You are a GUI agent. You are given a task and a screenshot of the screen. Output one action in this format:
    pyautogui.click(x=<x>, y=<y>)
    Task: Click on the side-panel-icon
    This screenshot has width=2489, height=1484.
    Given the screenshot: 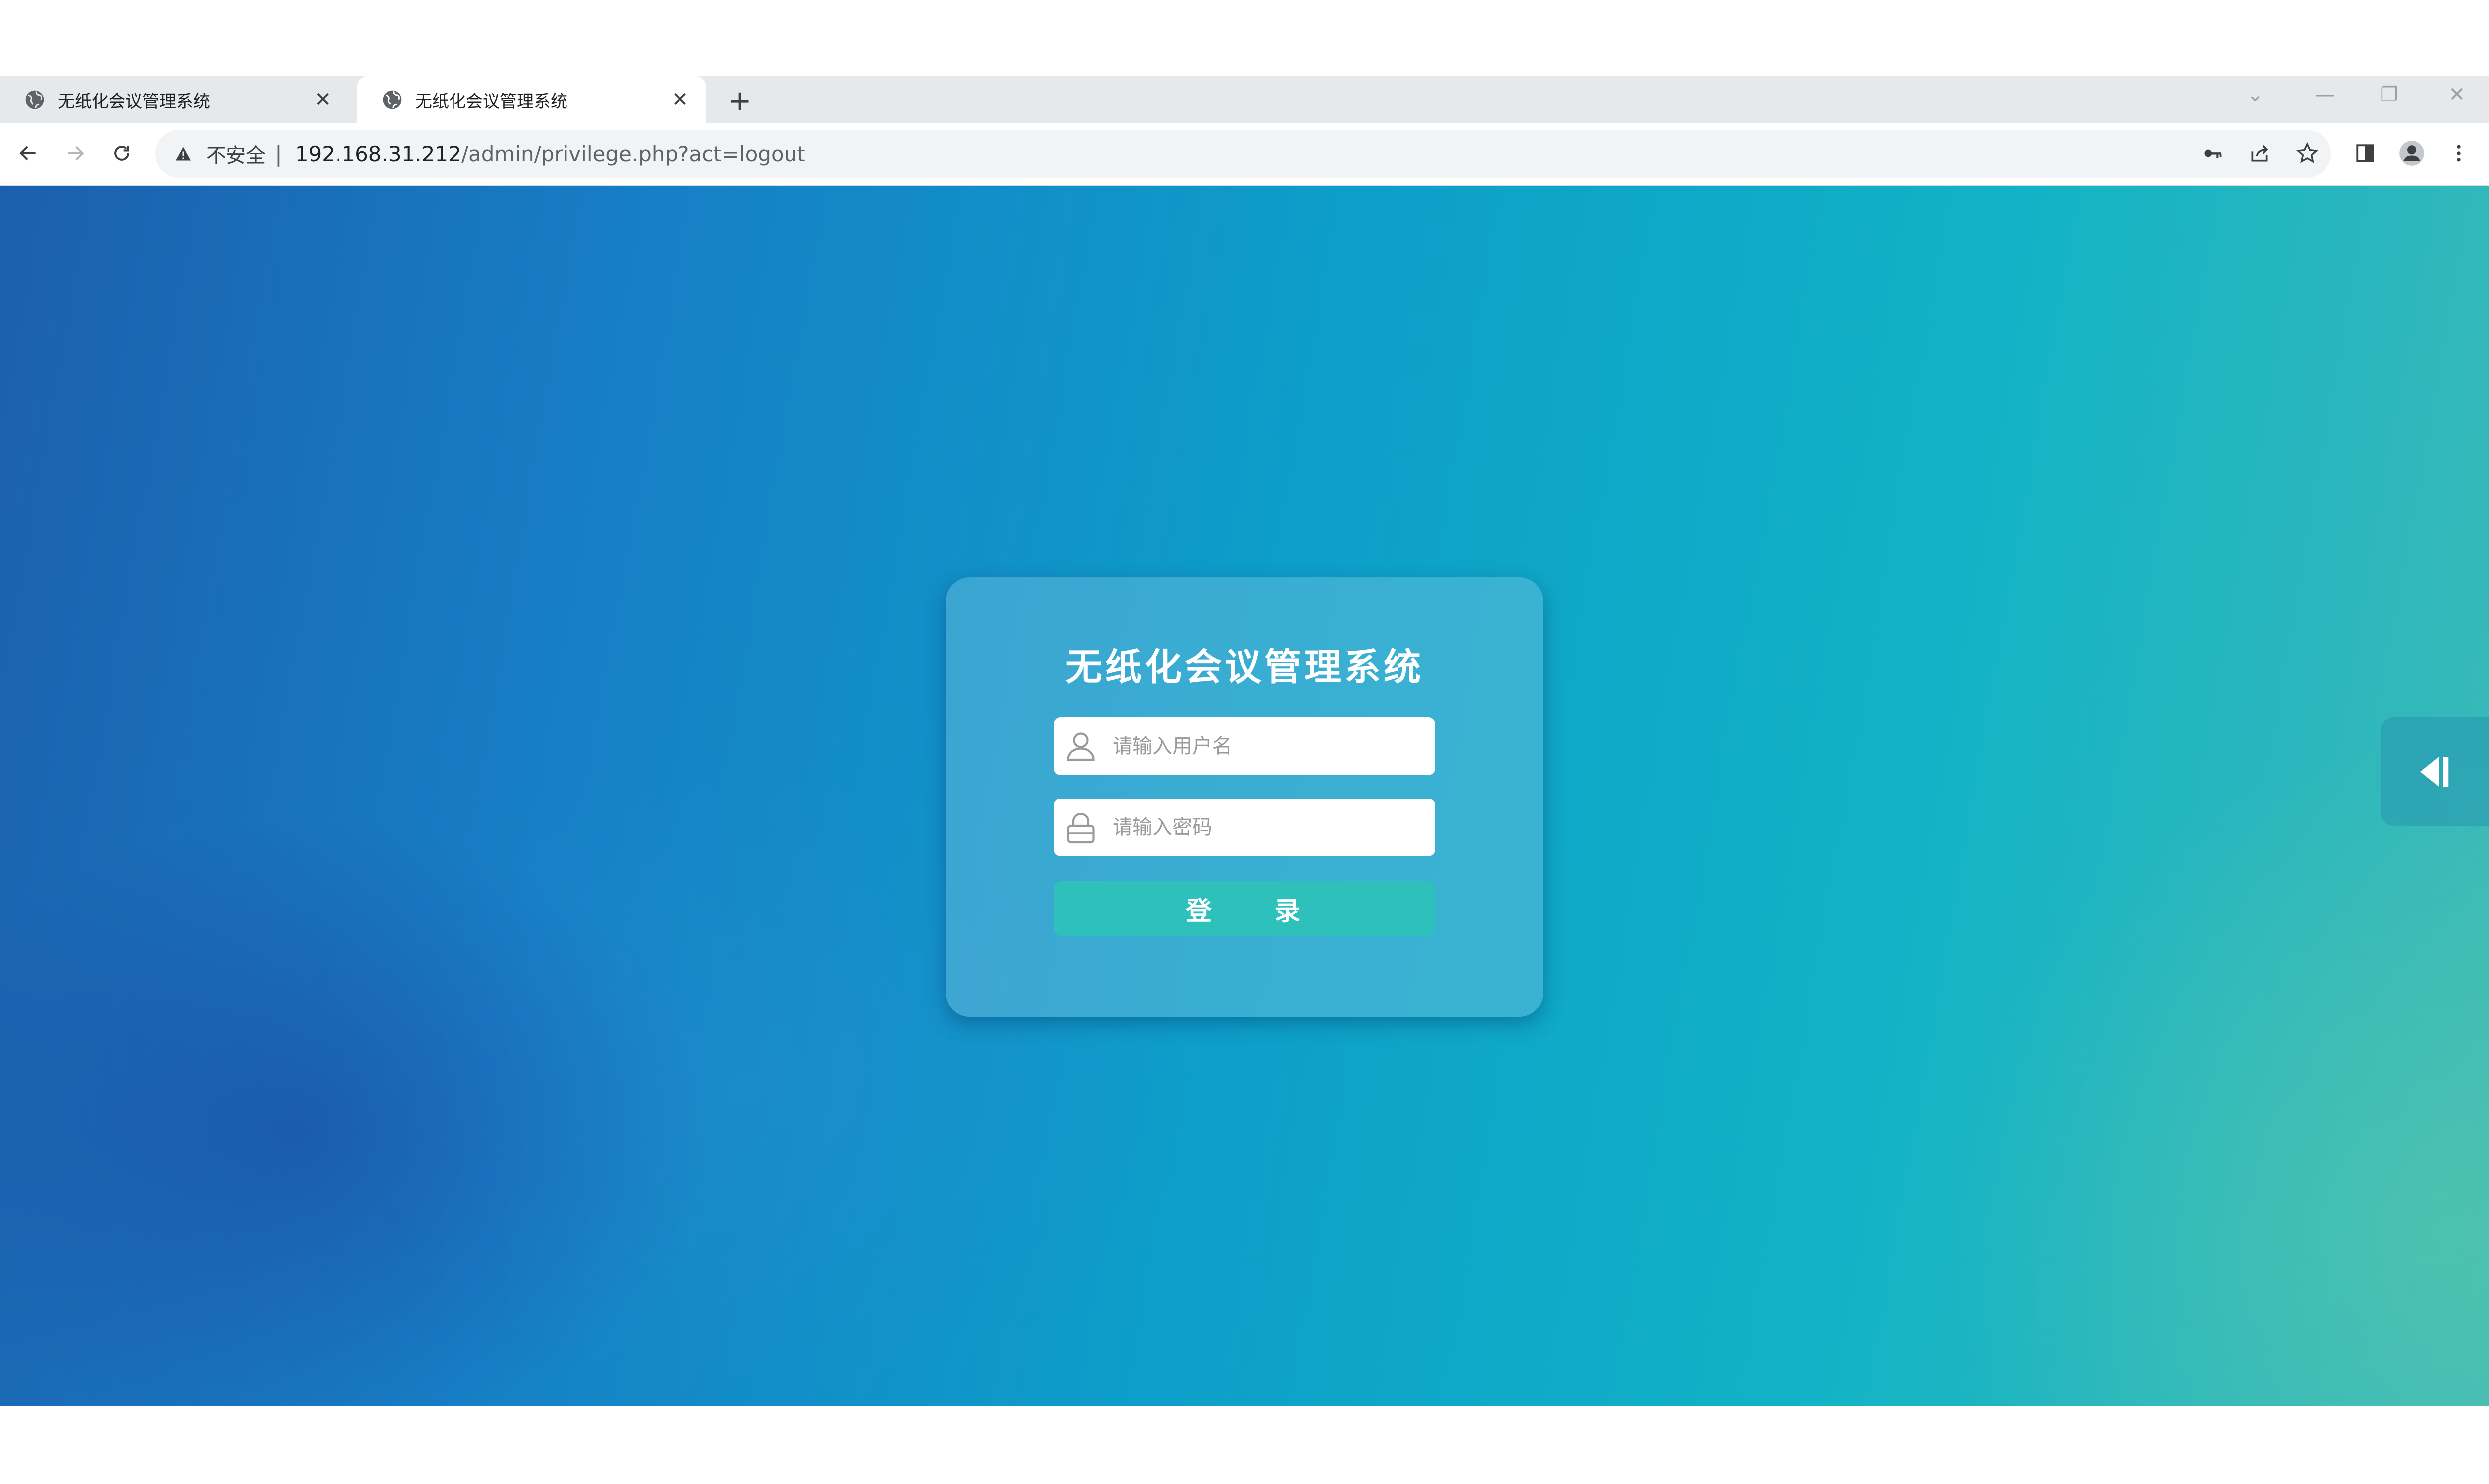 What is the action you would take?
    pyautogui.click(x=2365, y=153)
    